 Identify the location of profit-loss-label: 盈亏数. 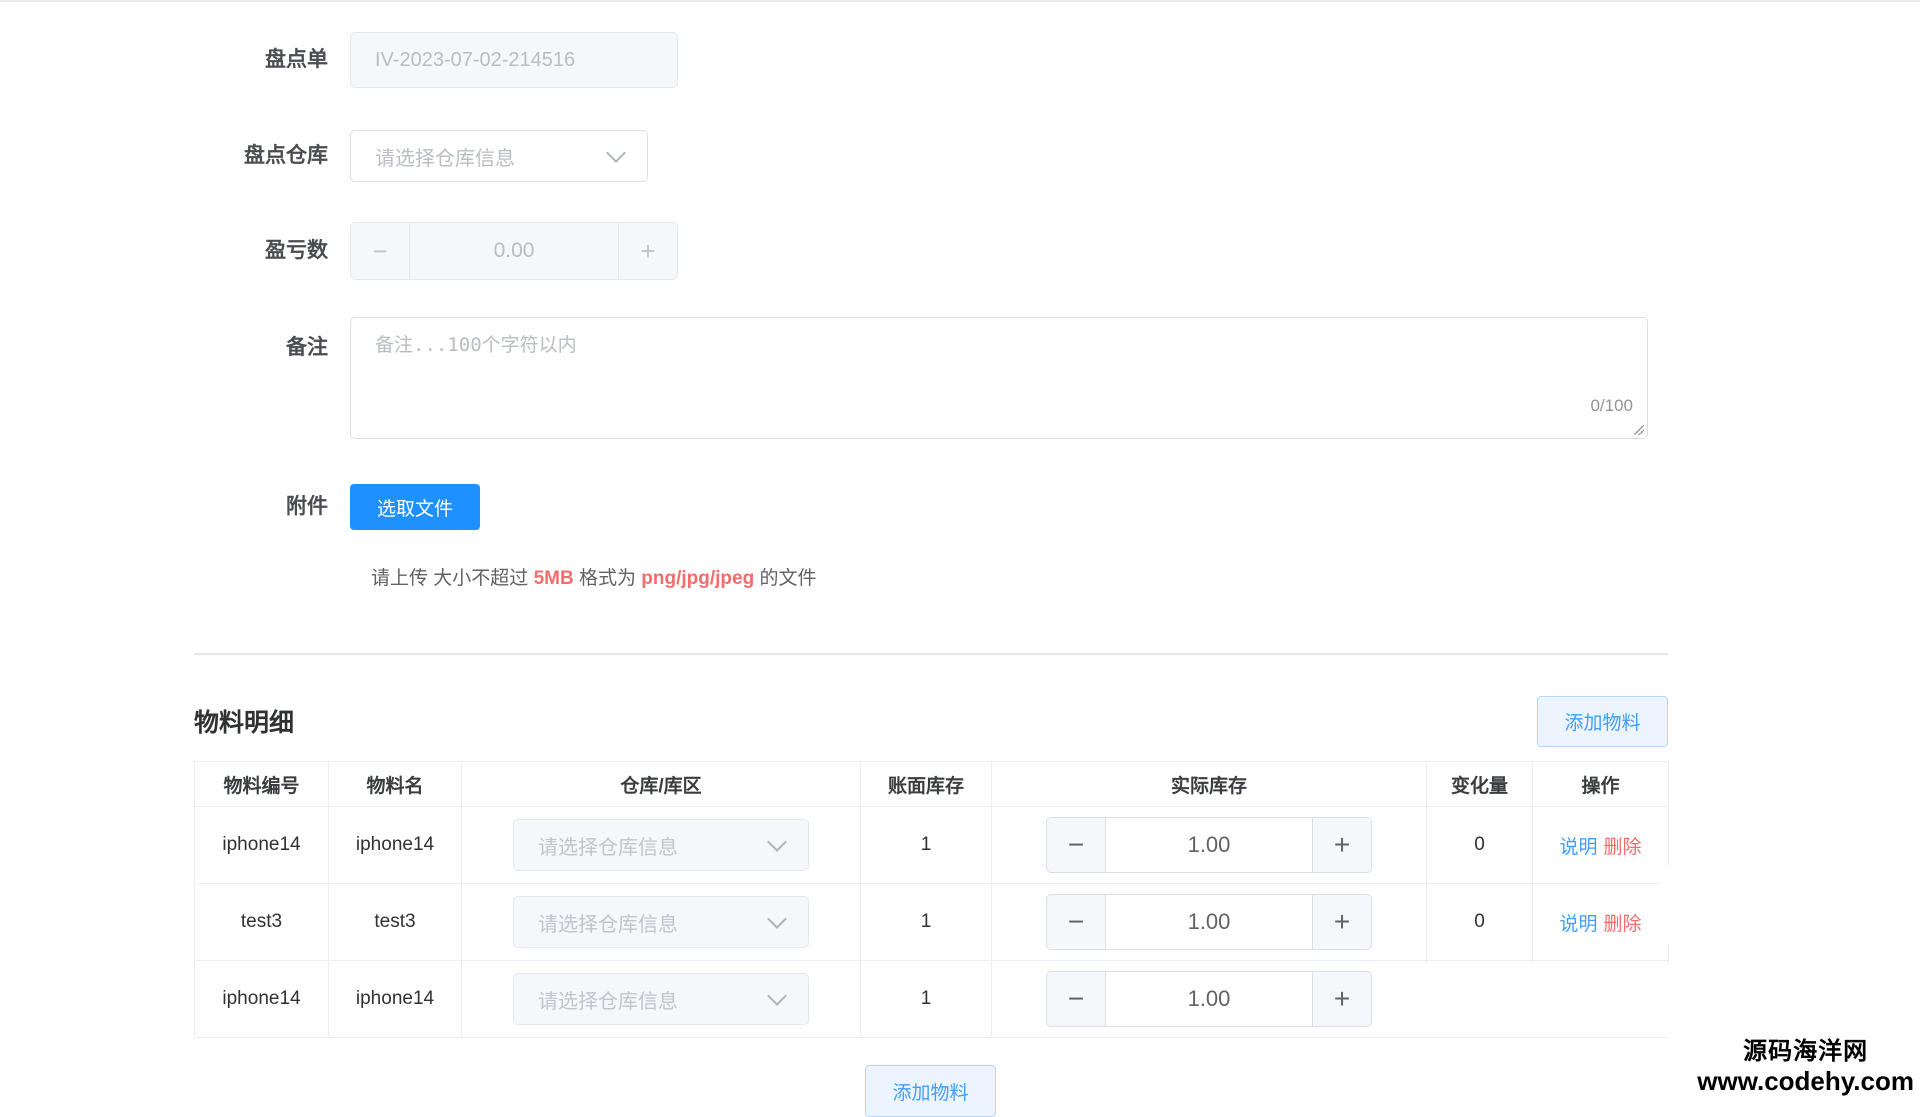
(296, 250).